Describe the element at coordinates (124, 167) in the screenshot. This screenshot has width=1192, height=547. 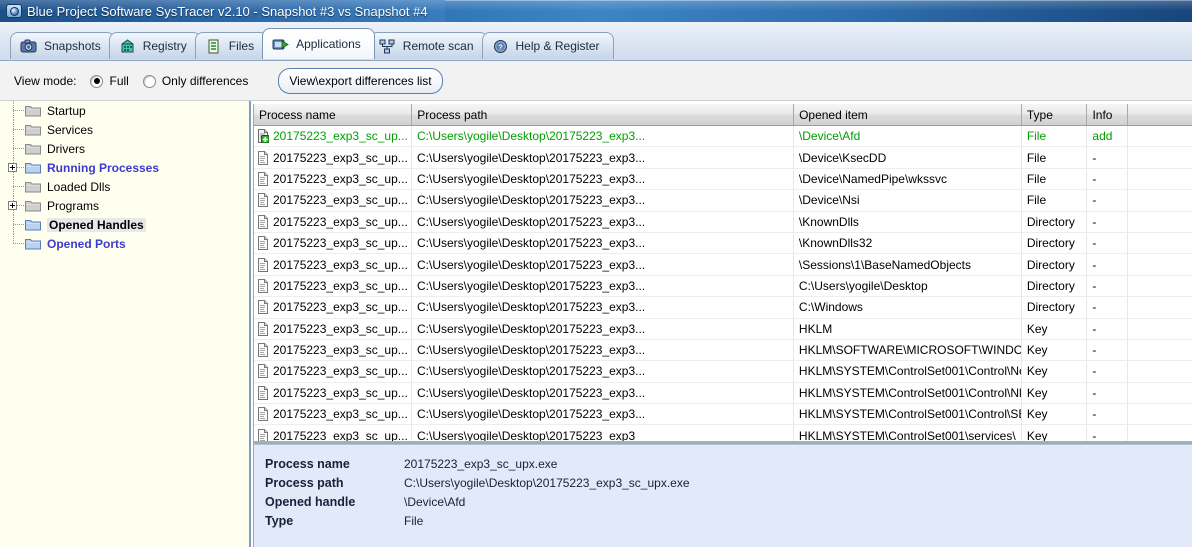
I see `tree-item-running-processes: Running Processes` at that location.